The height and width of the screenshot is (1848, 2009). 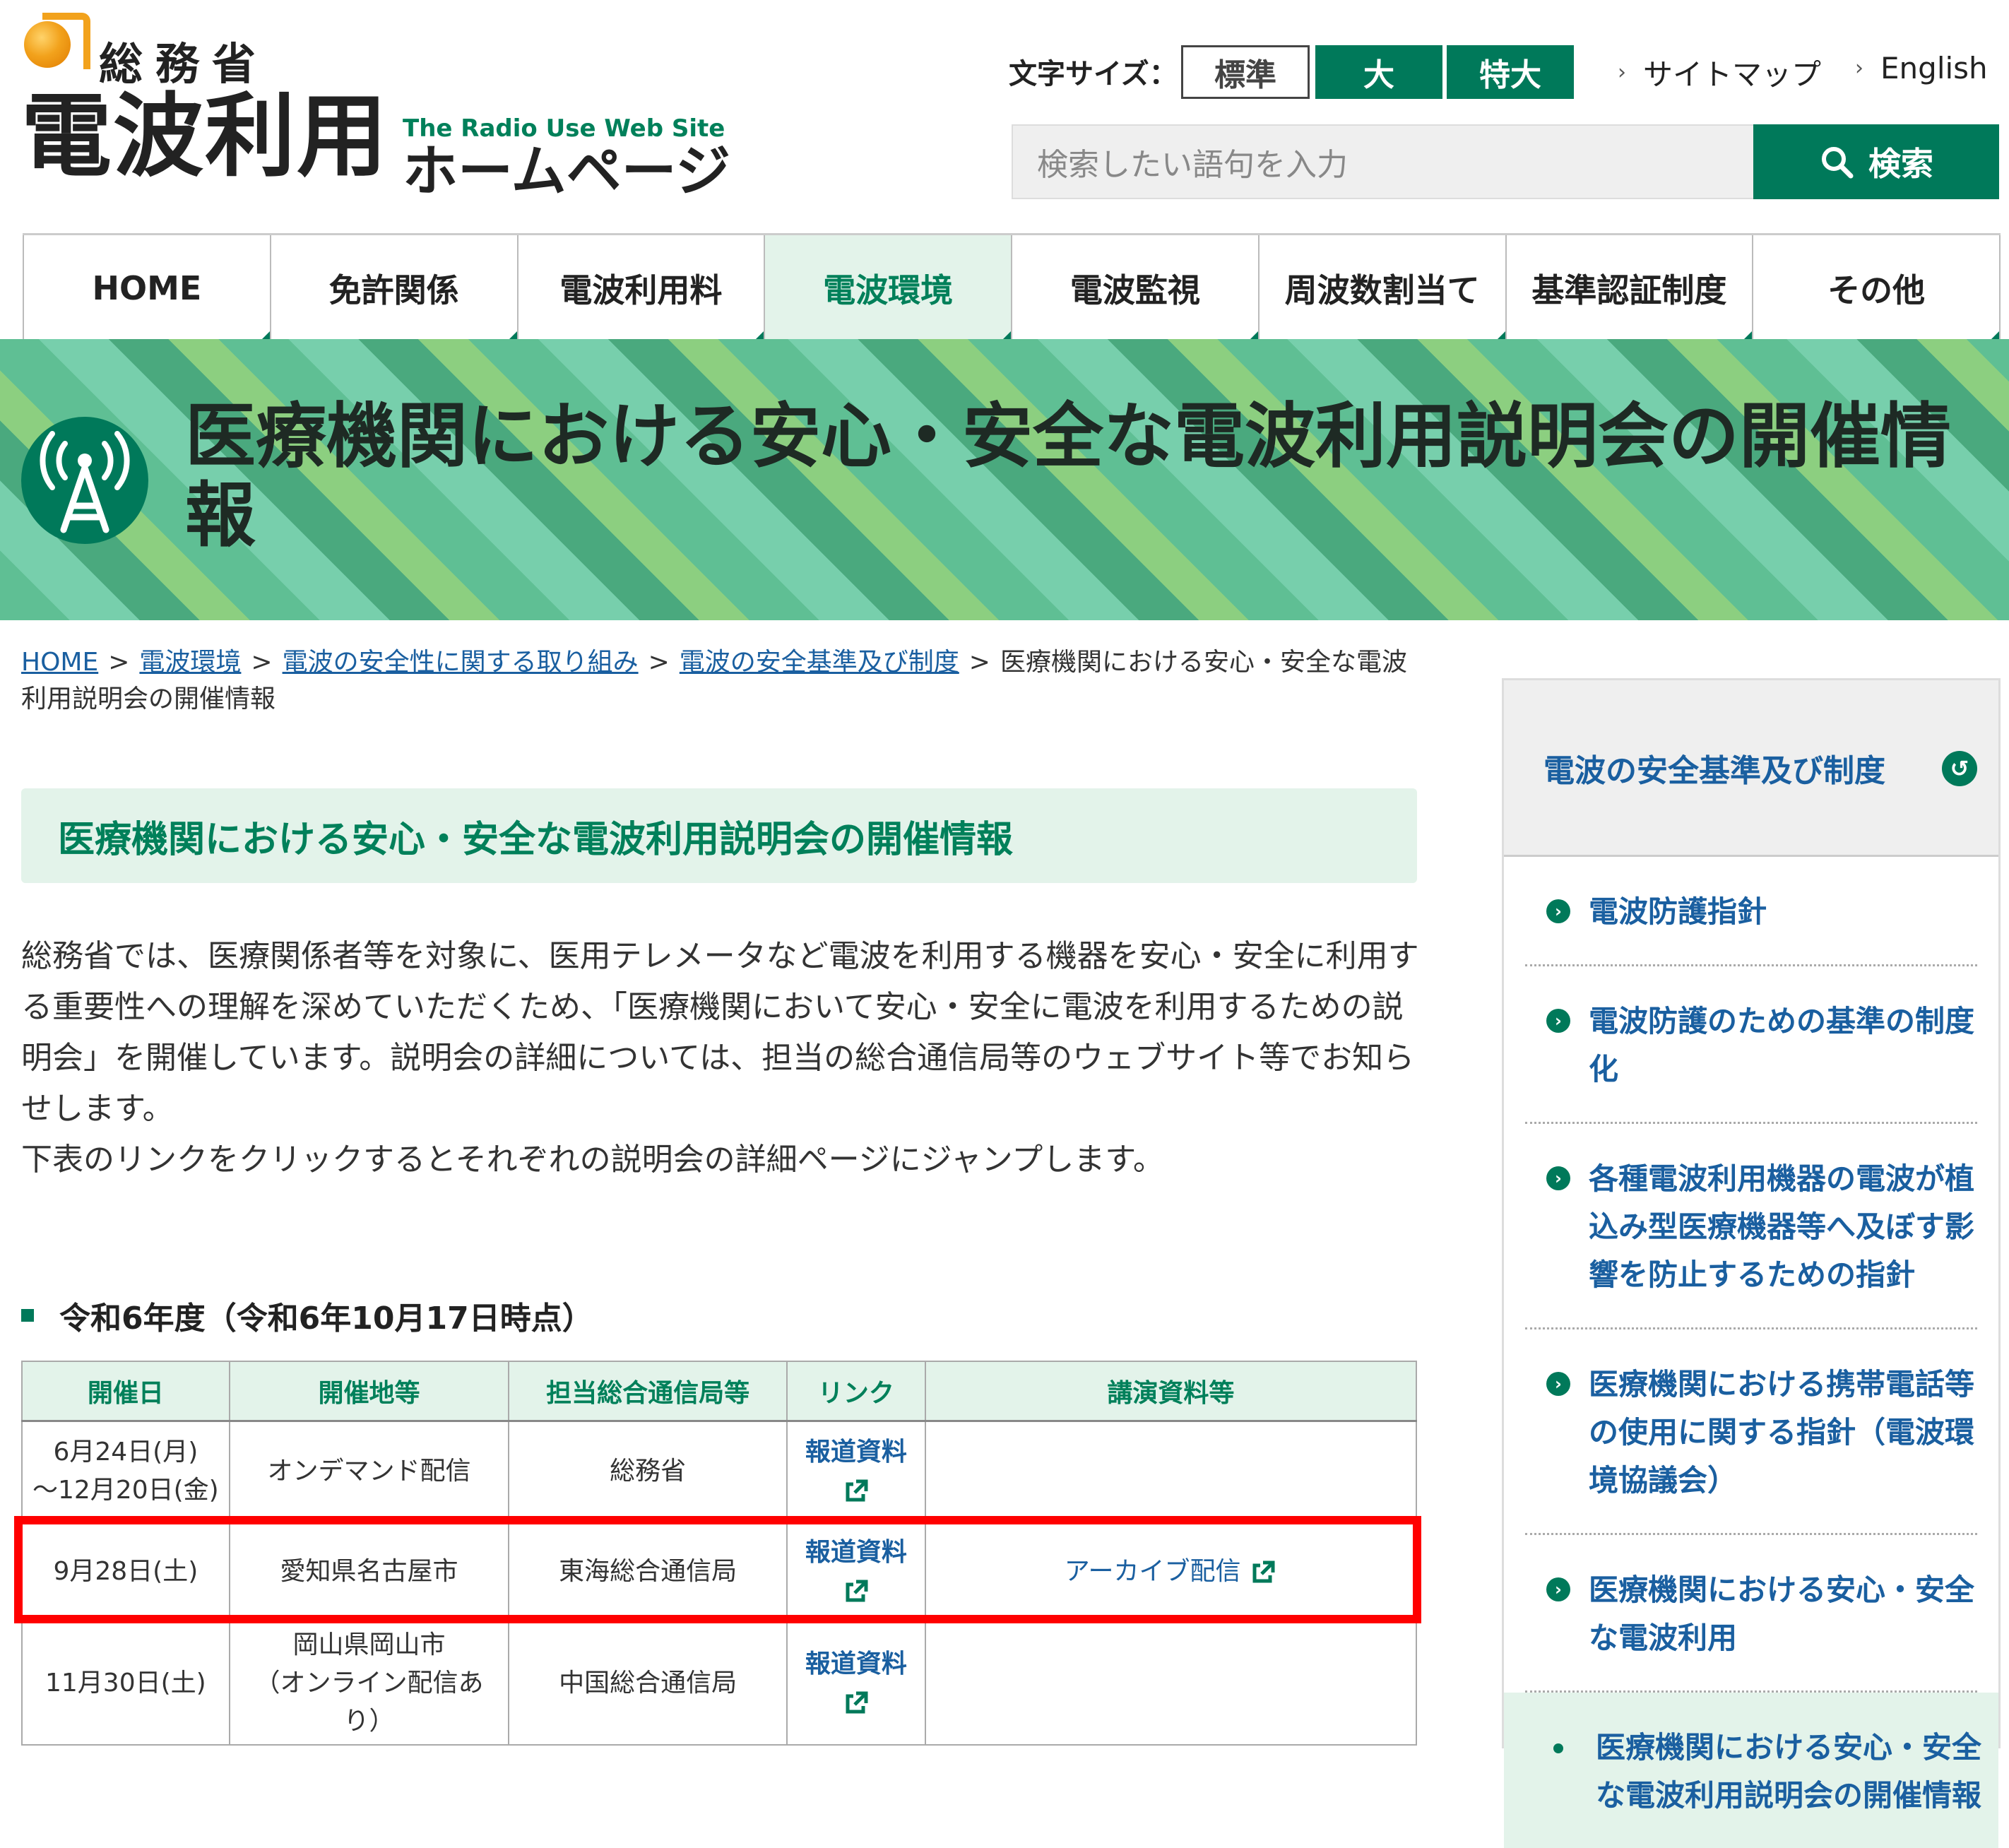 I want to click on font-size-xlarge-button: 特大, so click(x=1511, y=72).